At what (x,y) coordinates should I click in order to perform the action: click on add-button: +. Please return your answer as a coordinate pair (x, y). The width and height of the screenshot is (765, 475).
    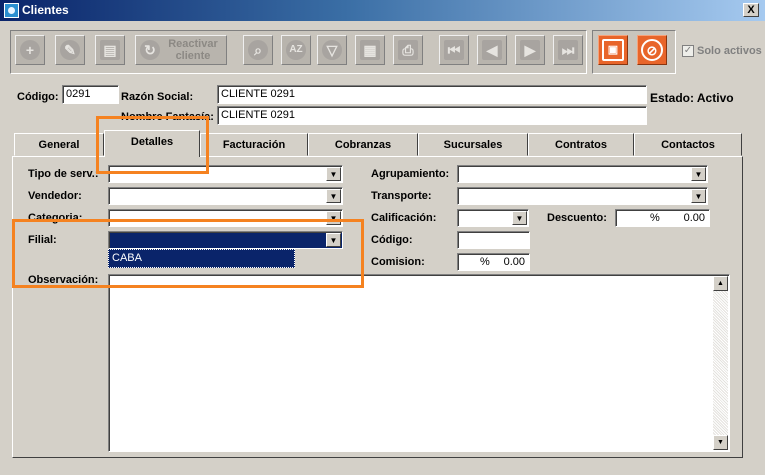
    Looking at the image, I should click on (30, 50).